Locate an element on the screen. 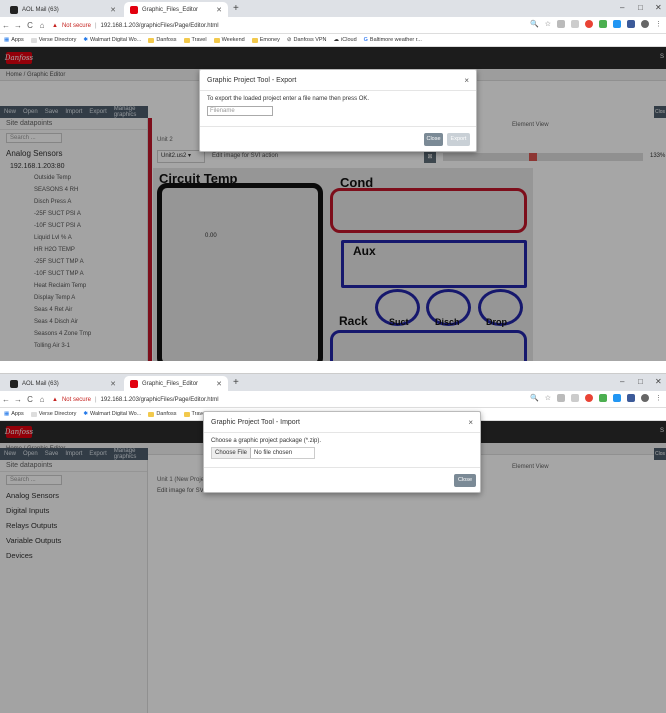 The width and height of the screenshot is (666, 713). bookmark-item: Weekend is located at coordinates (229, 40).